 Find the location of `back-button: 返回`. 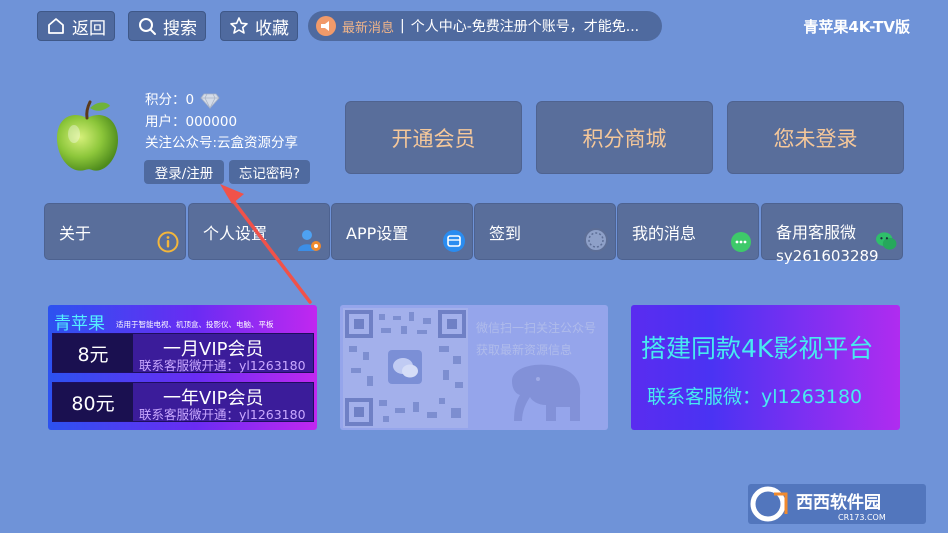

back-button: 返回 is located at coordinates (76, 26).